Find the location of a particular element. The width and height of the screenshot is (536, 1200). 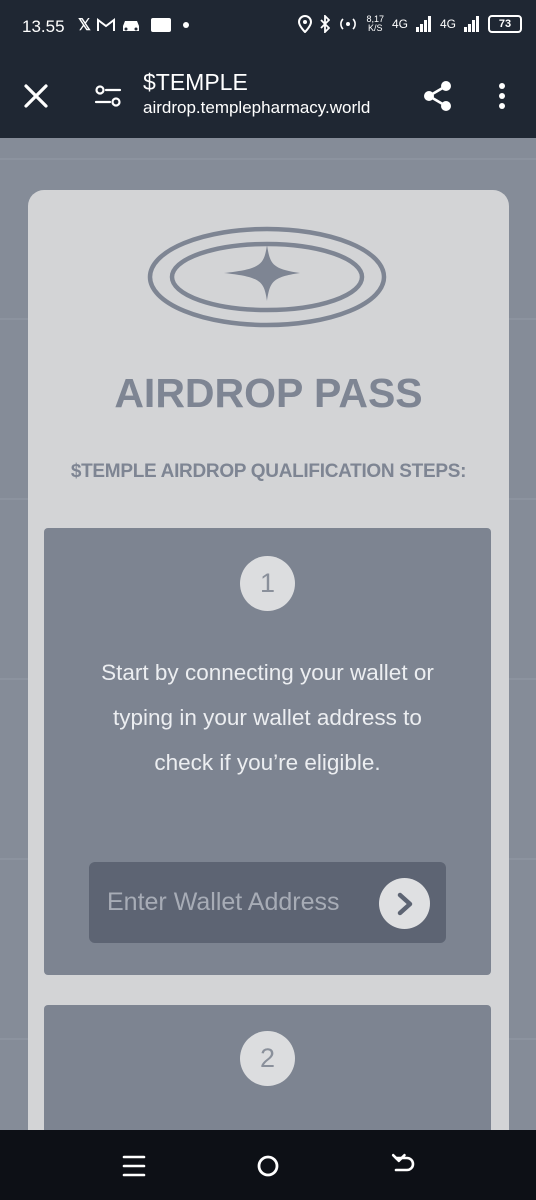

home-button is located at coordinates (268, 1166).